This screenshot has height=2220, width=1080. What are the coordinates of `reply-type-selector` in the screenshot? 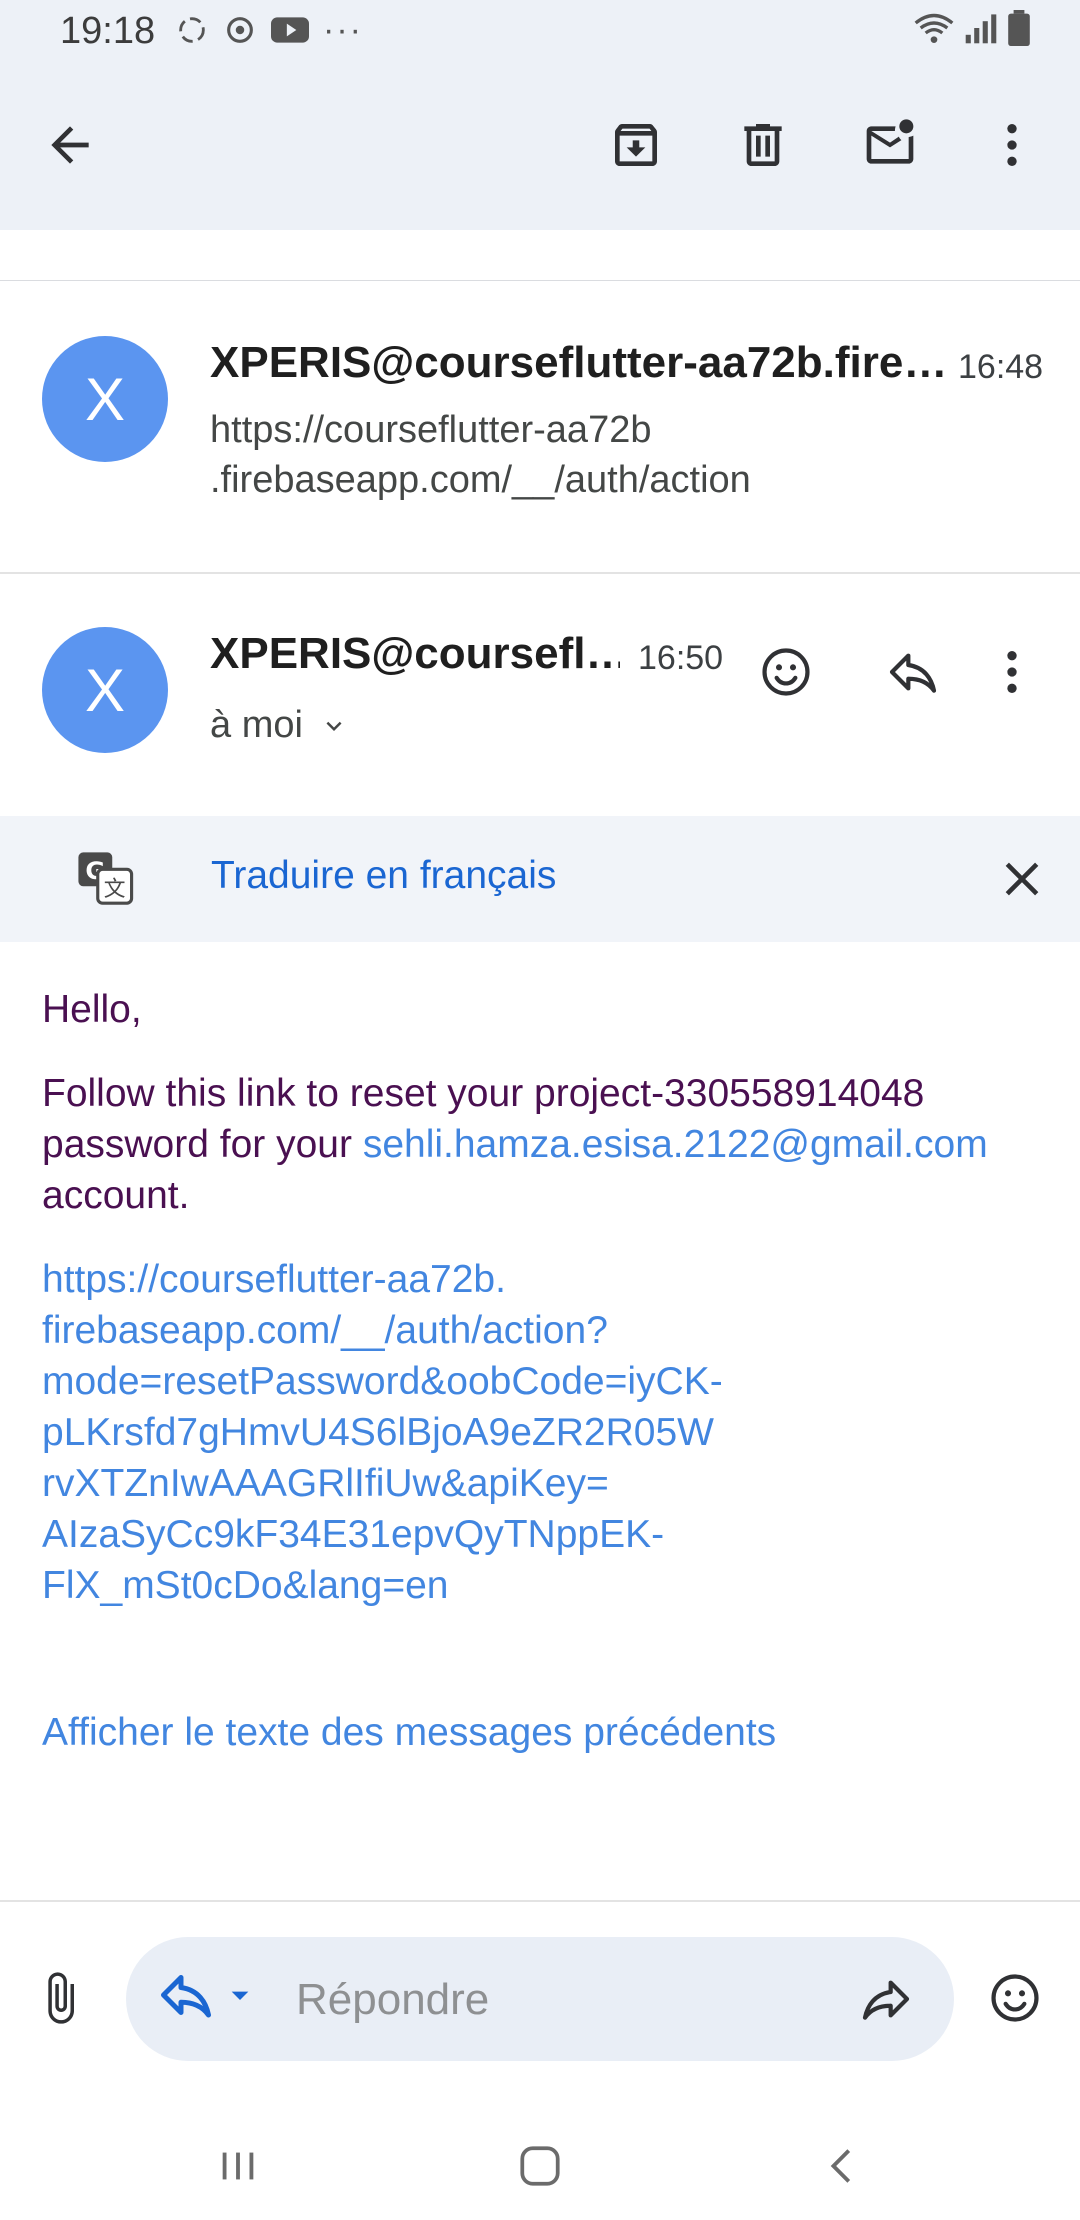 It's located at (208, 1995).